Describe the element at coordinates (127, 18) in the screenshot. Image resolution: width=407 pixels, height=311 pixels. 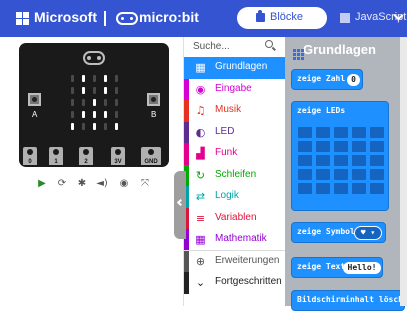
I see `microbit-logo-icon` at that location.